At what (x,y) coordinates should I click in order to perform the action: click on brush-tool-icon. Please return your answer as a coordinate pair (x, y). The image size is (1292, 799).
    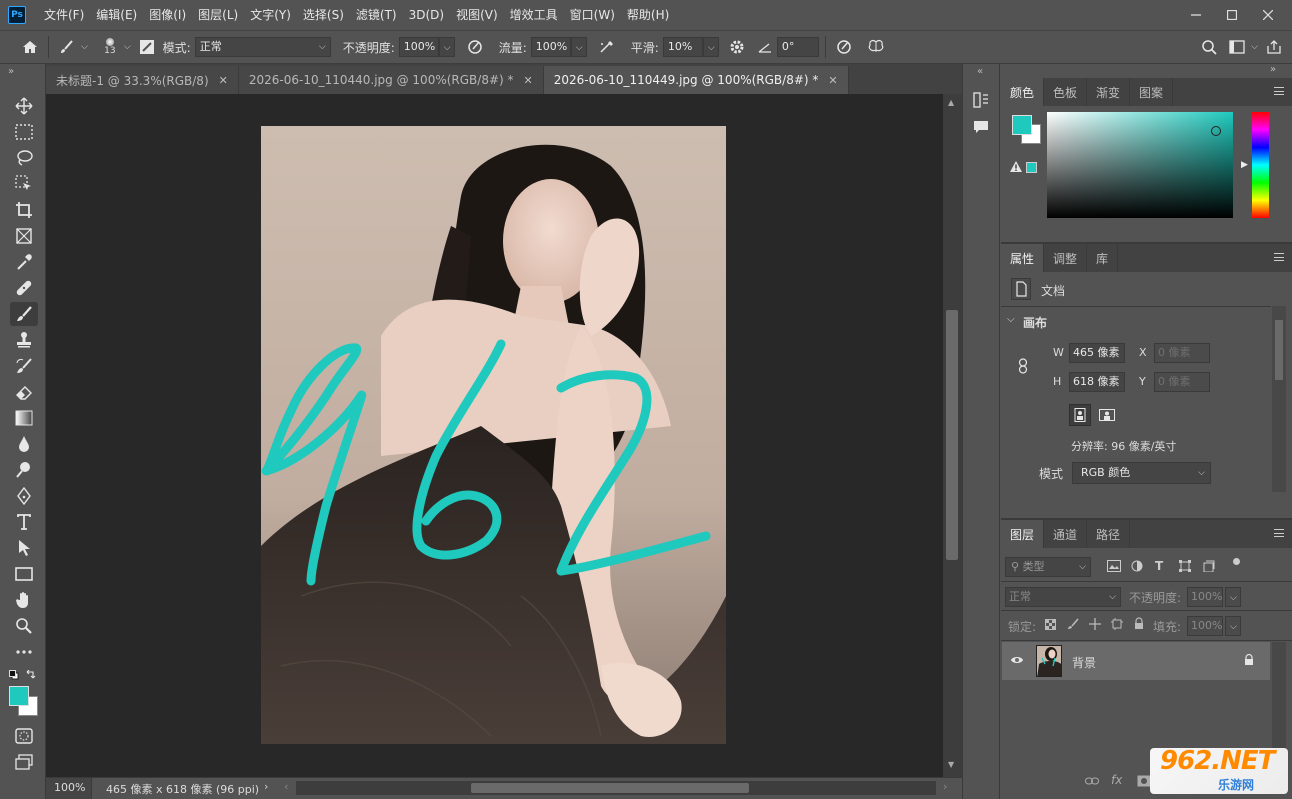
    Looking at the image, I should click on (24, 314).